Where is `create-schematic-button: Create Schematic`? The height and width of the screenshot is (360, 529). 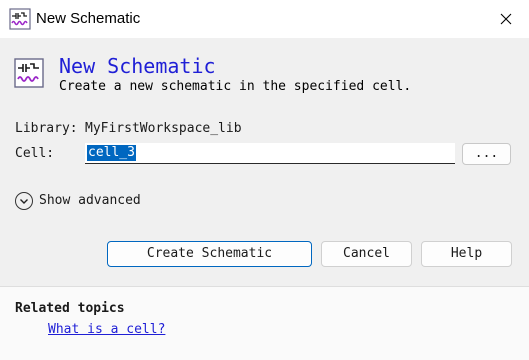 create-schematic-button: Create Schematic is located at coordinates (209, 254).